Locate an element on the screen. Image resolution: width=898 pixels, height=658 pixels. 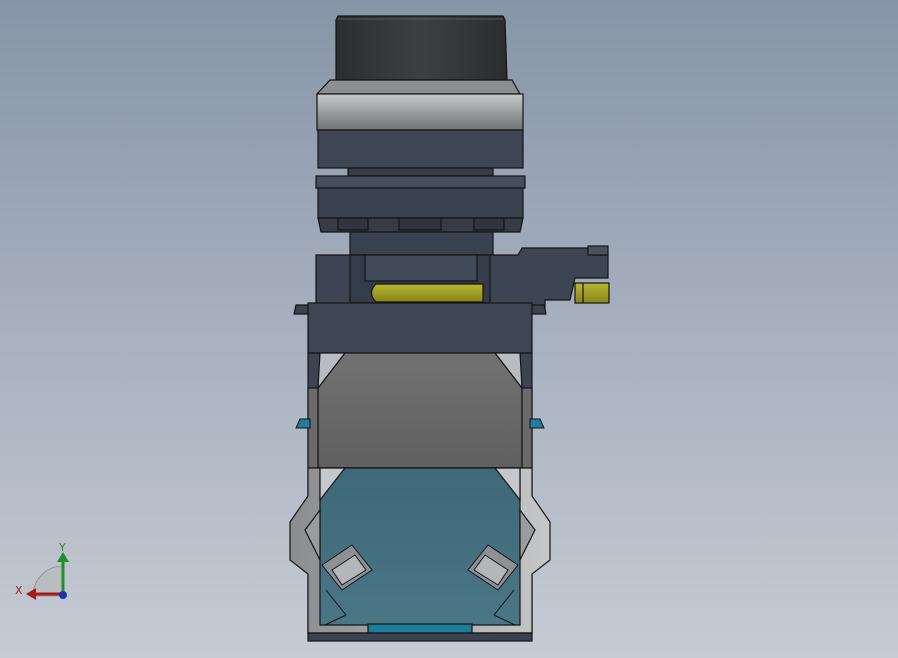
x-arrow-head is located at coordinates (31, 594).